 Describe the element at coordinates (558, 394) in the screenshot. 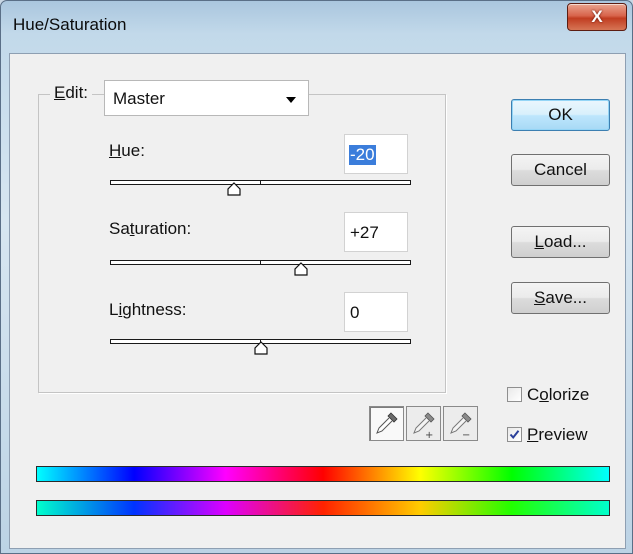

I see `colorize-label: Colorize` at that location.